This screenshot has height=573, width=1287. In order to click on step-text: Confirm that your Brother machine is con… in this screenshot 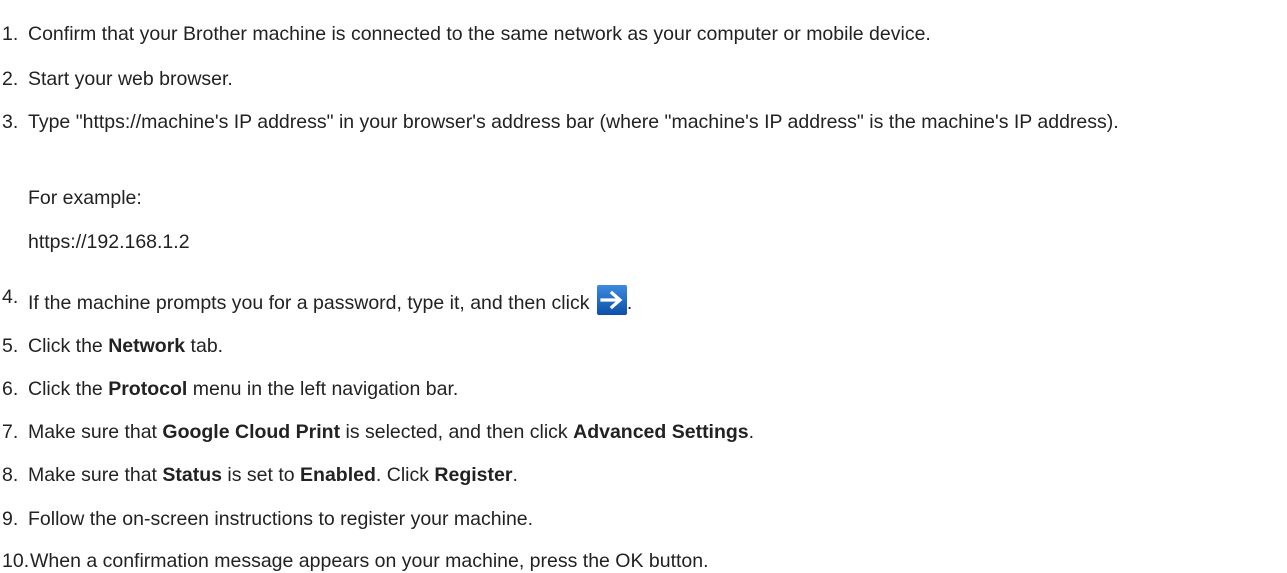, I will do `click(479, 34)`.